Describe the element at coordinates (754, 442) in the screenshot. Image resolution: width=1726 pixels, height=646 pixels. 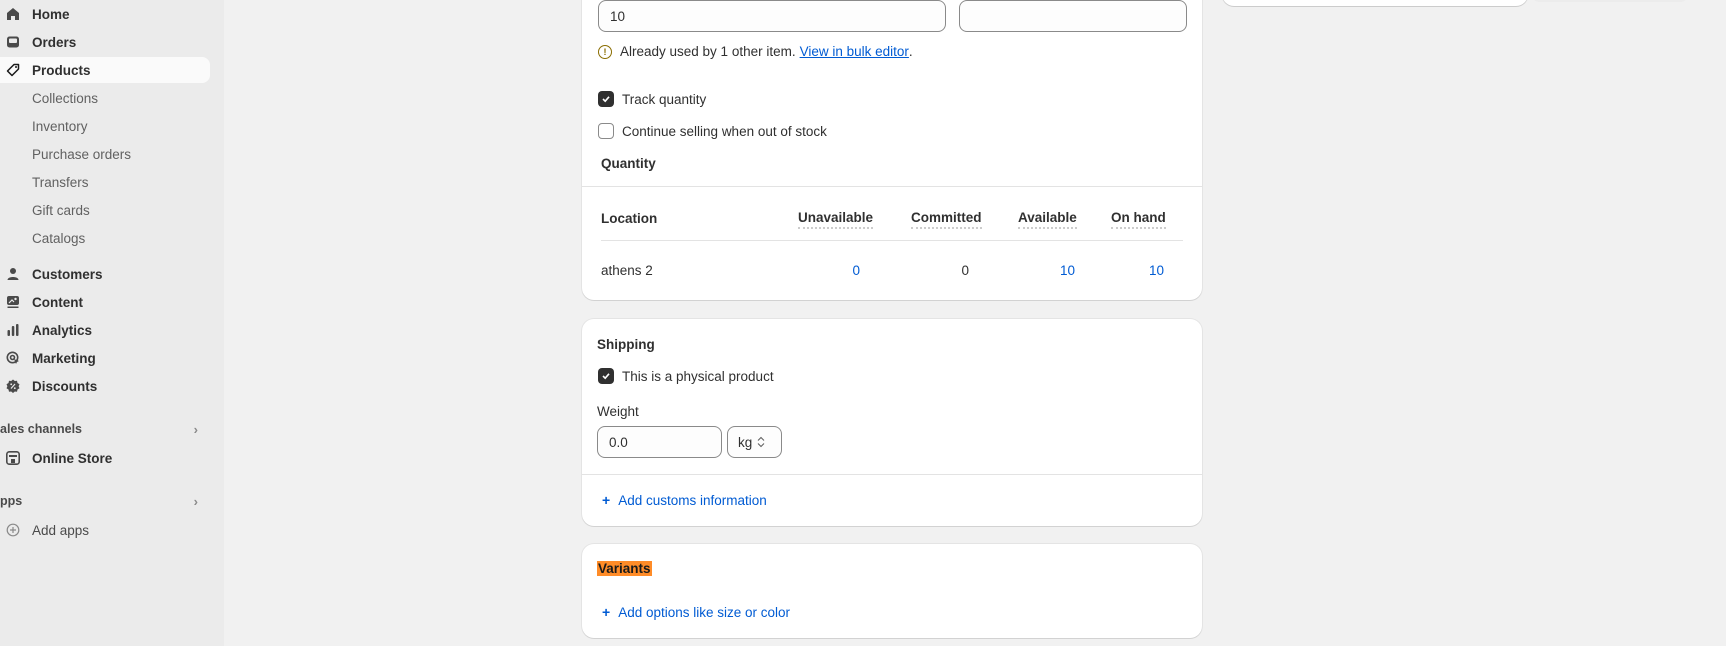
I see `weight-unit-select: kg` at that location.